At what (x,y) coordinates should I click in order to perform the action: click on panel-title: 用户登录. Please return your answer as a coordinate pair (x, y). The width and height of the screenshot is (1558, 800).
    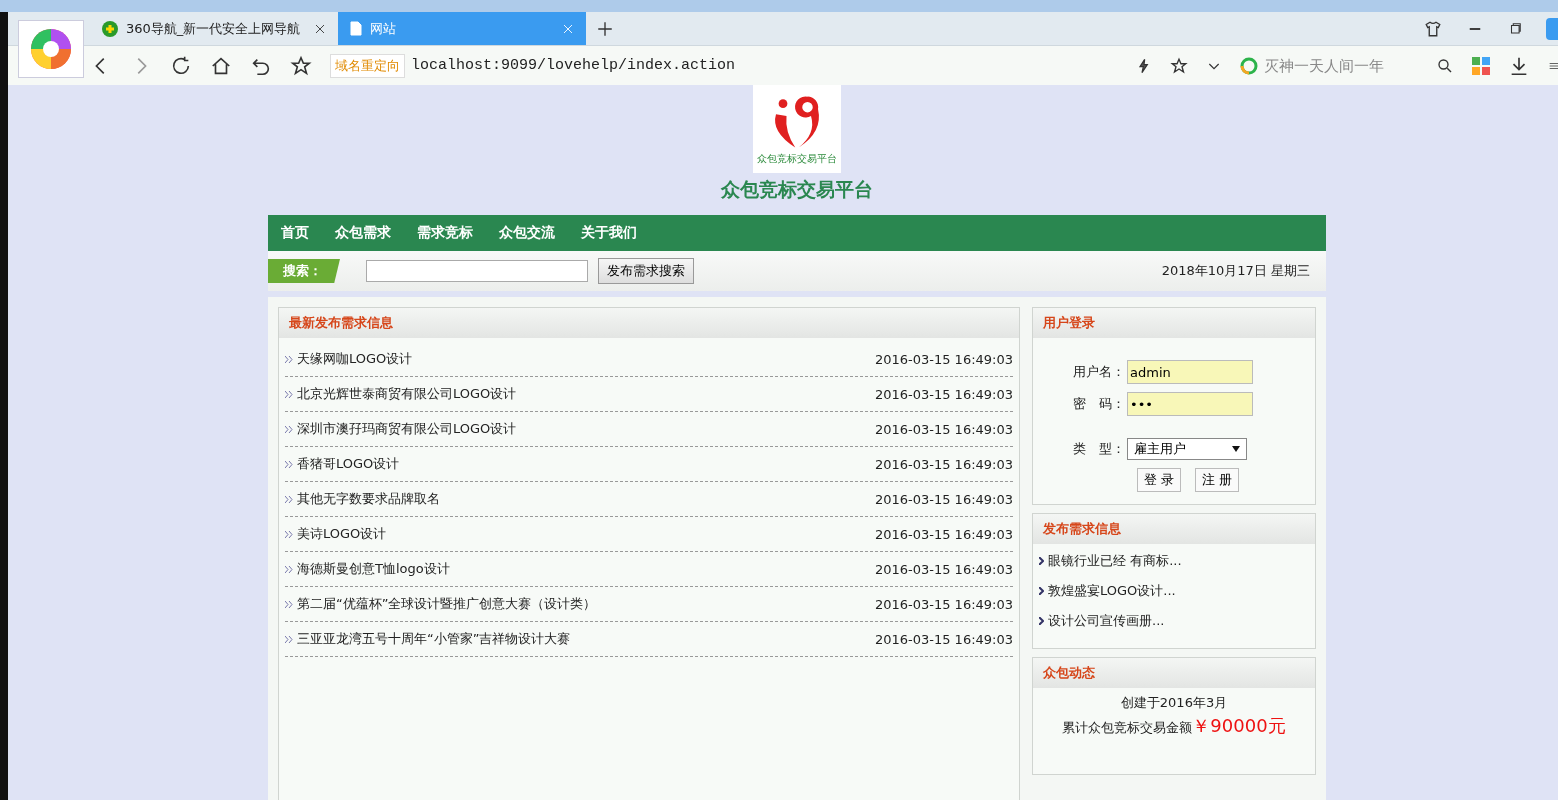
    Looking at the image, I should click on (1069, 323).